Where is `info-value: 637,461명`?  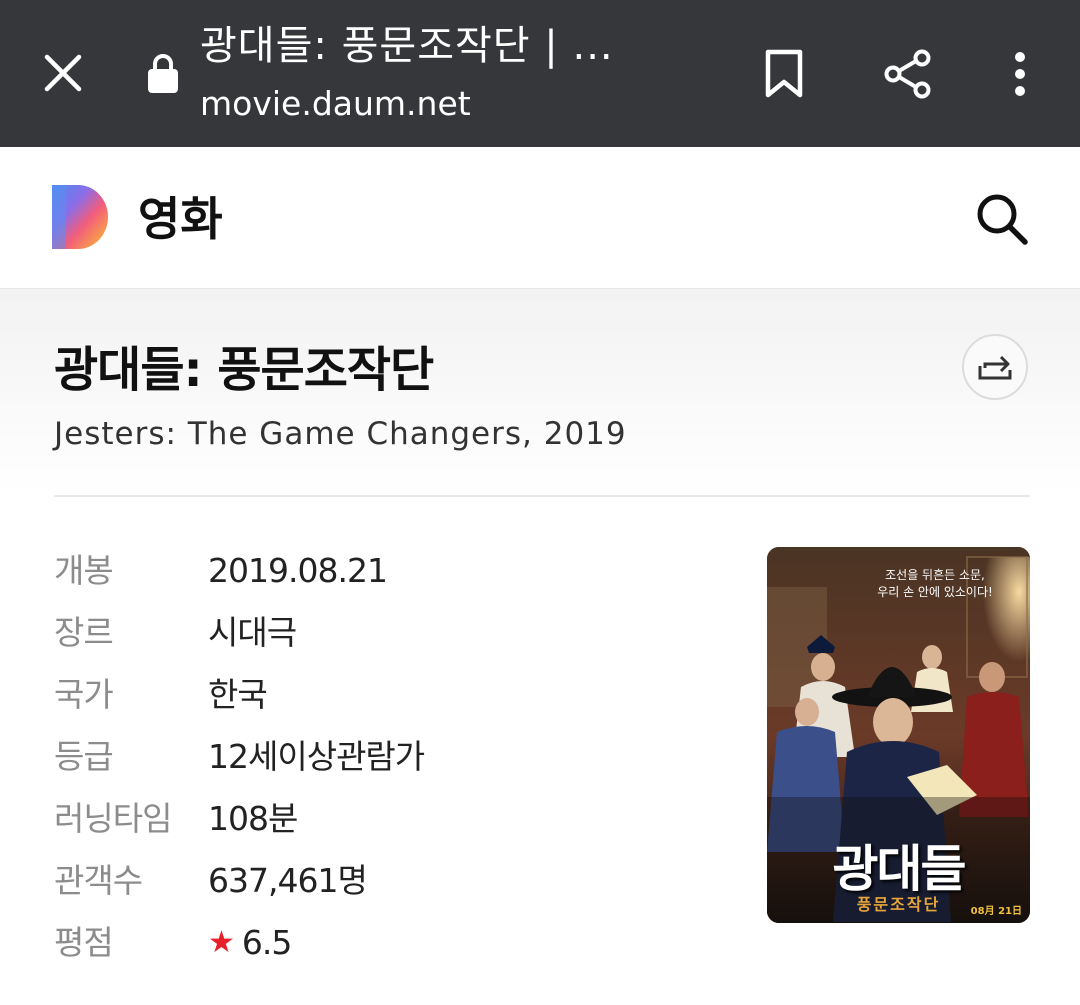 info-value: 637,461명 is located at coordinates (288, 880).